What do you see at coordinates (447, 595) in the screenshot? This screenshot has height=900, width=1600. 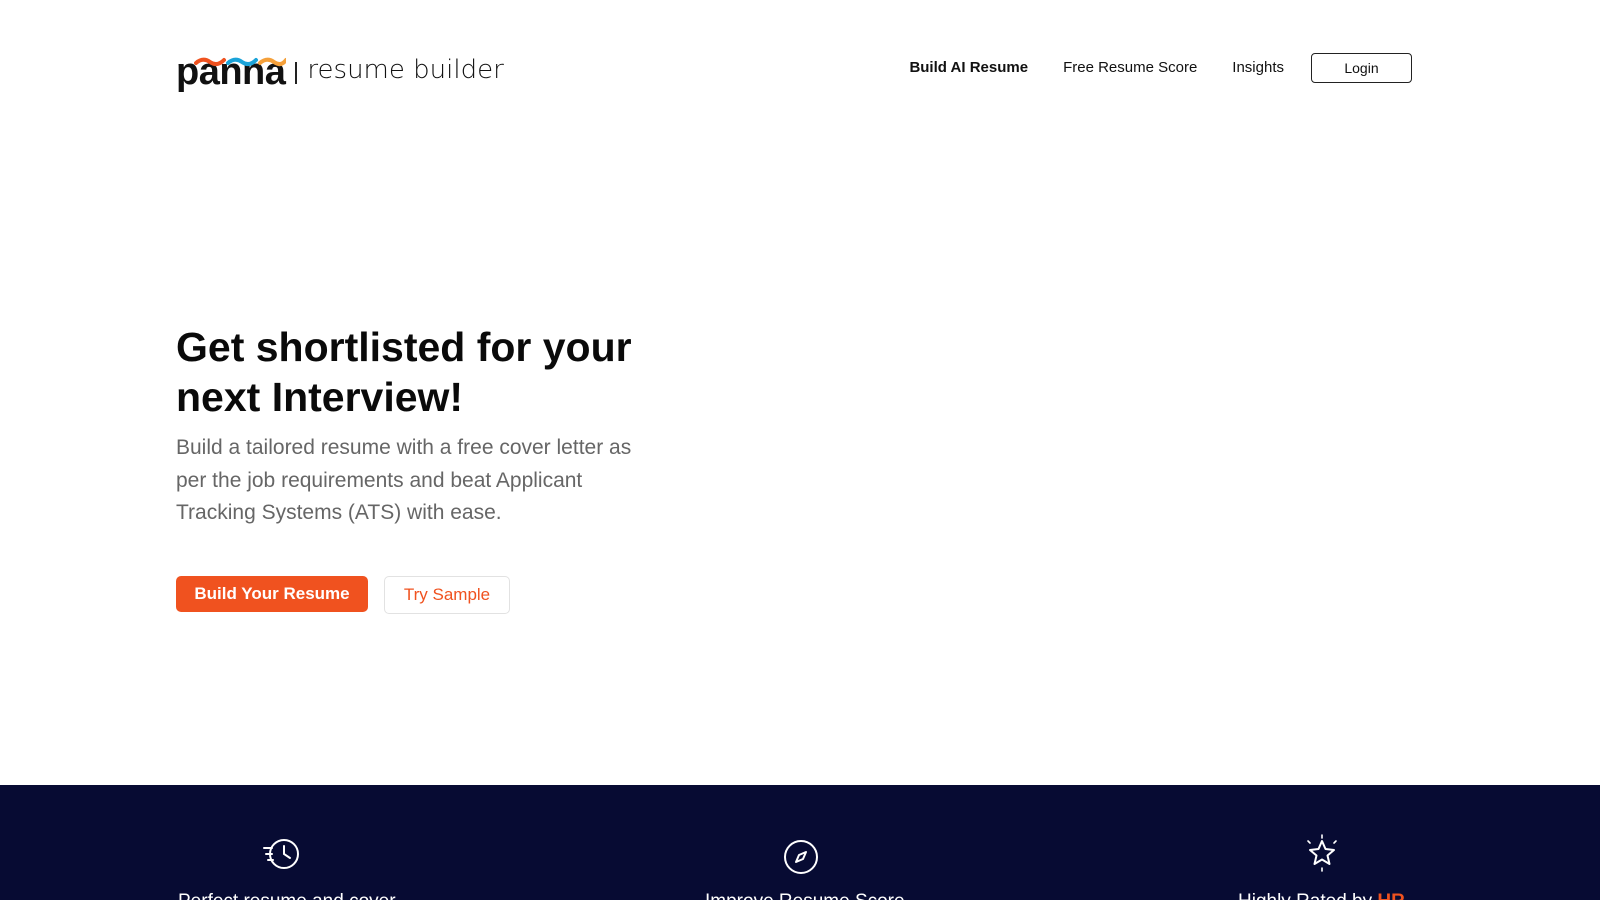 I see `try-sample-button: Try Sample` at bounding box center [447, 595].